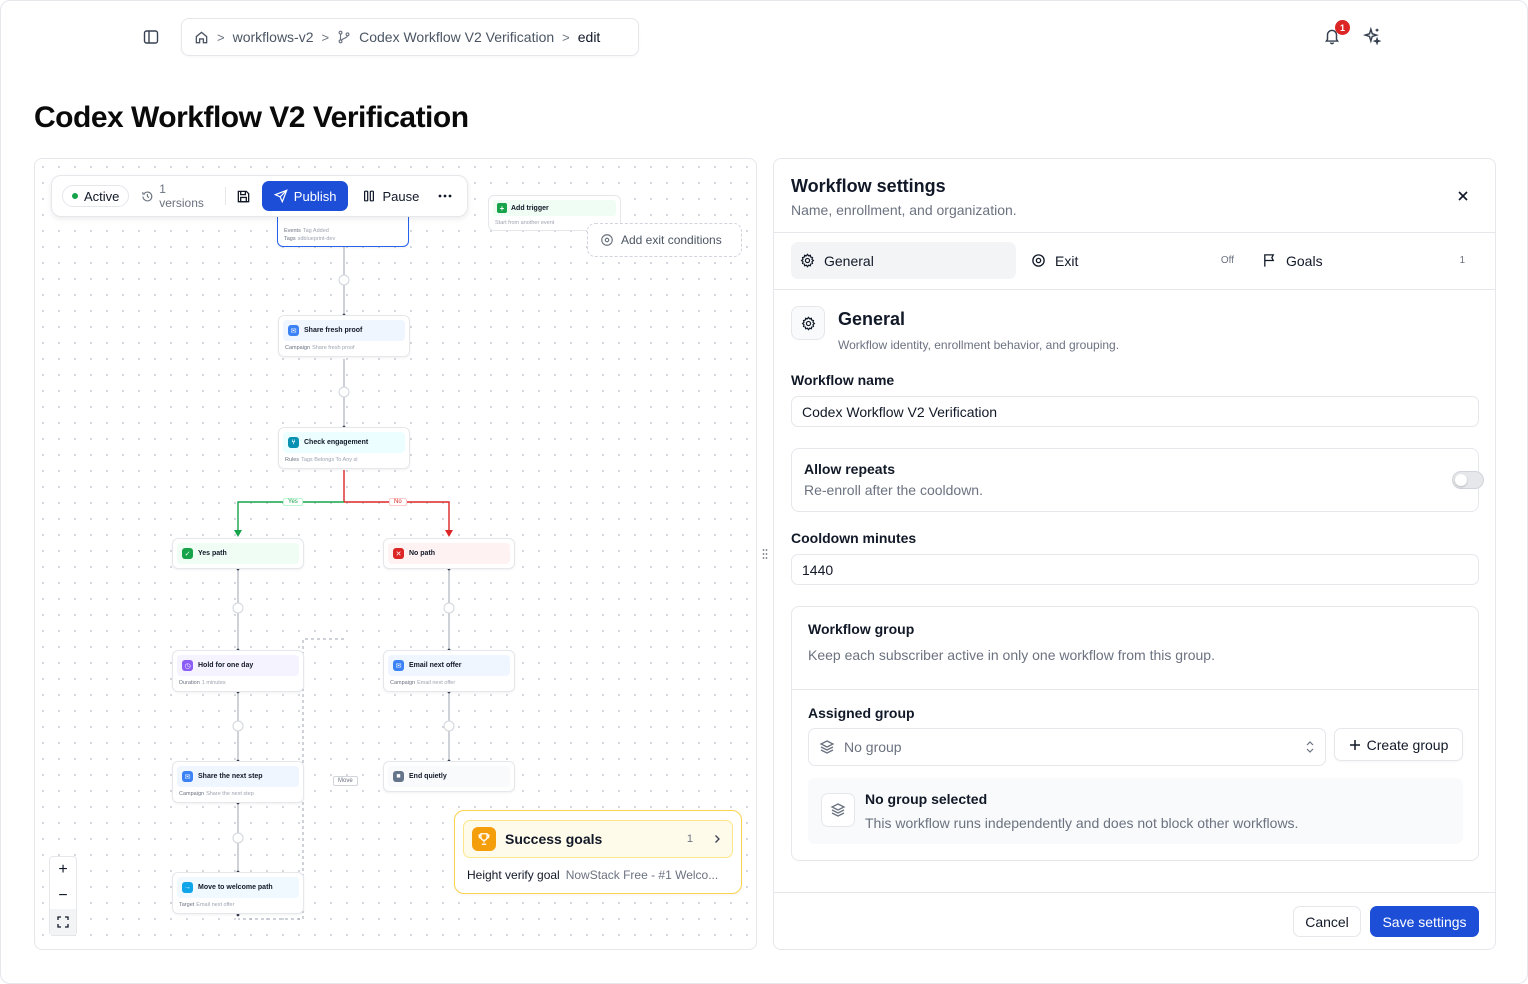  I want to click on pause-button: Pause, so click(390, 196).